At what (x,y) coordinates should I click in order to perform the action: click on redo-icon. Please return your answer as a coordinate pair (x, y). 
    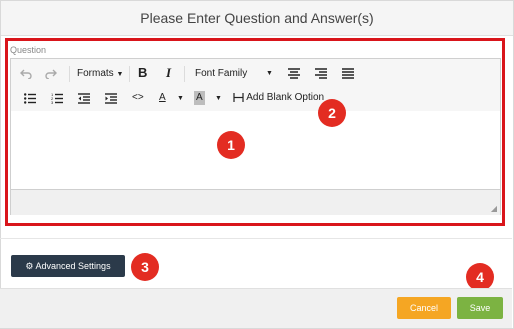
    Looking at the image, I should click on (51, 73).